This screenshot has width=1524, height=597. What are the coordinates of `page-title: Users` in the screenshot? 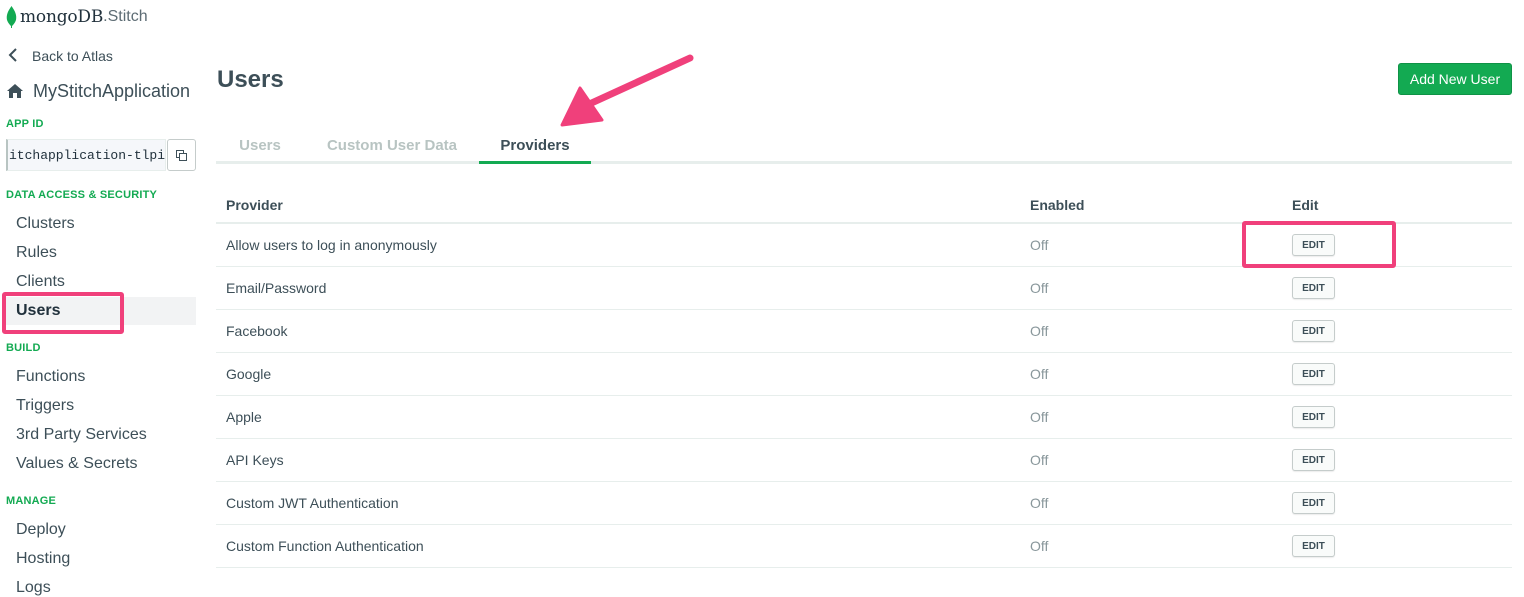 It's located at (250, 79).